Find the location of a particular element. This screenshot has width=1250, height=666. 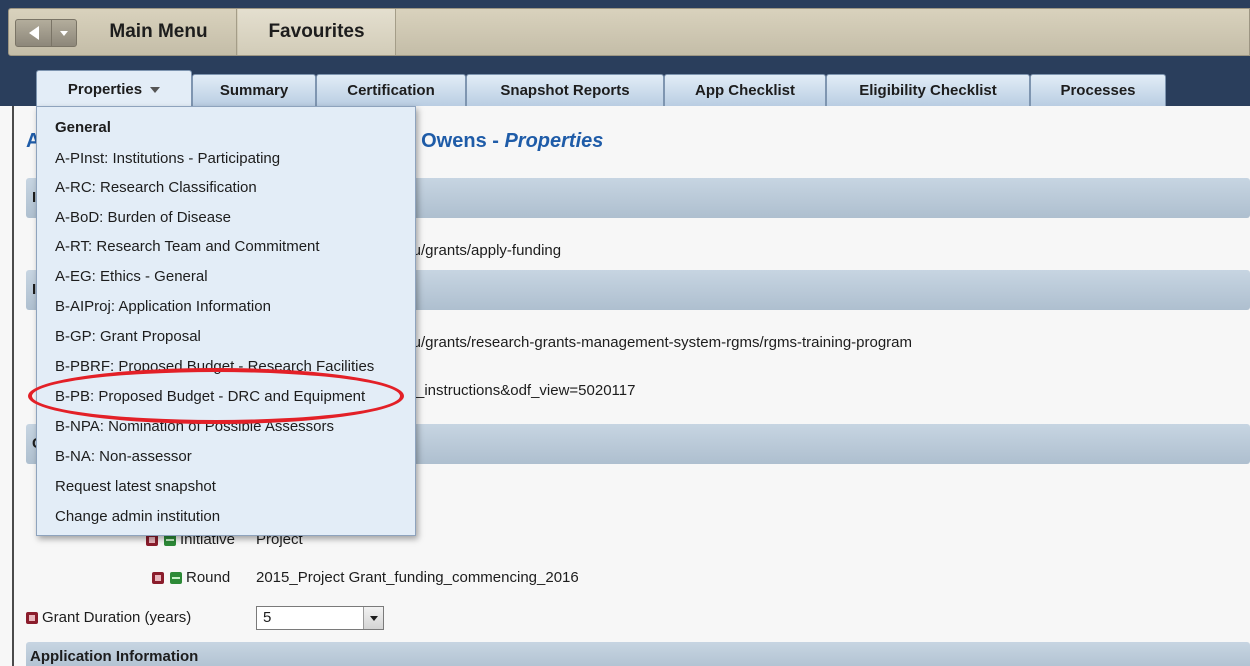

favourites-tab: Favourites is located at coordinates (317, 32).